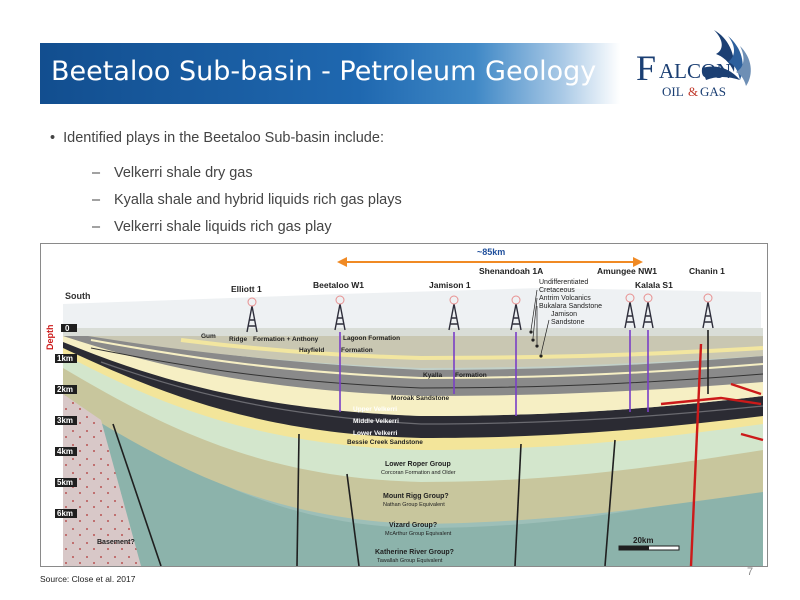  Describe the element at coordinates (557, 290) in the screenshot. I see `legend-unit: Cretaceous` at that location.